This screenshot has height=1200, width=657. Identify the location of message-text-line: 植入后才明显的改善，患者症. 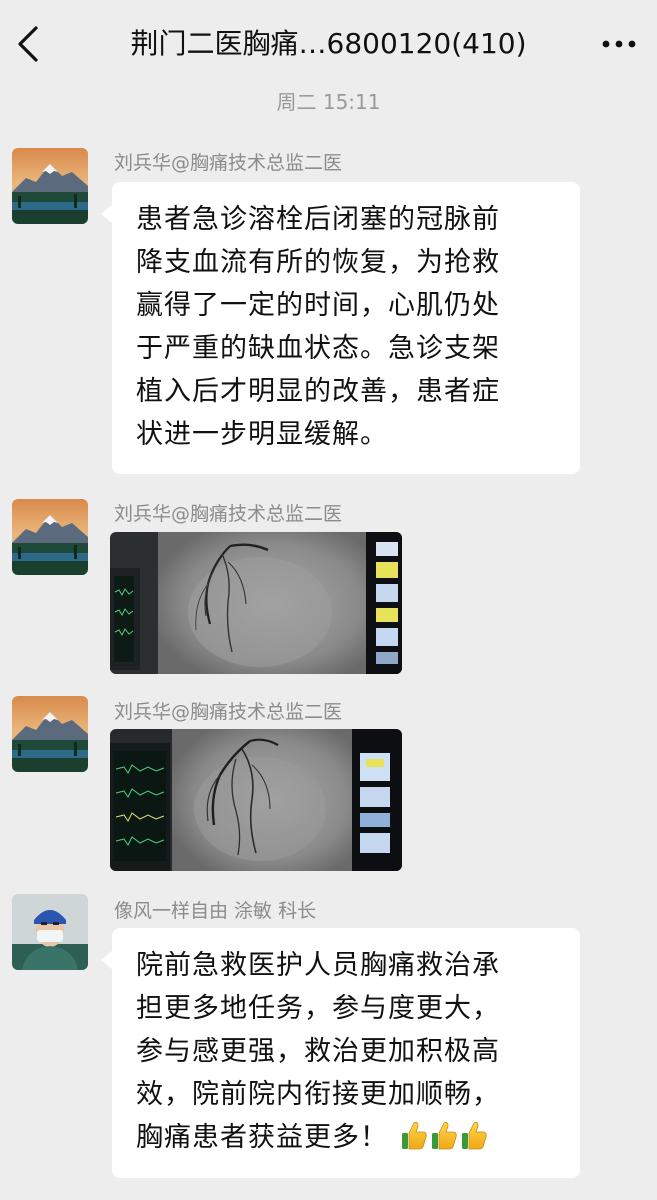
(318, 391).